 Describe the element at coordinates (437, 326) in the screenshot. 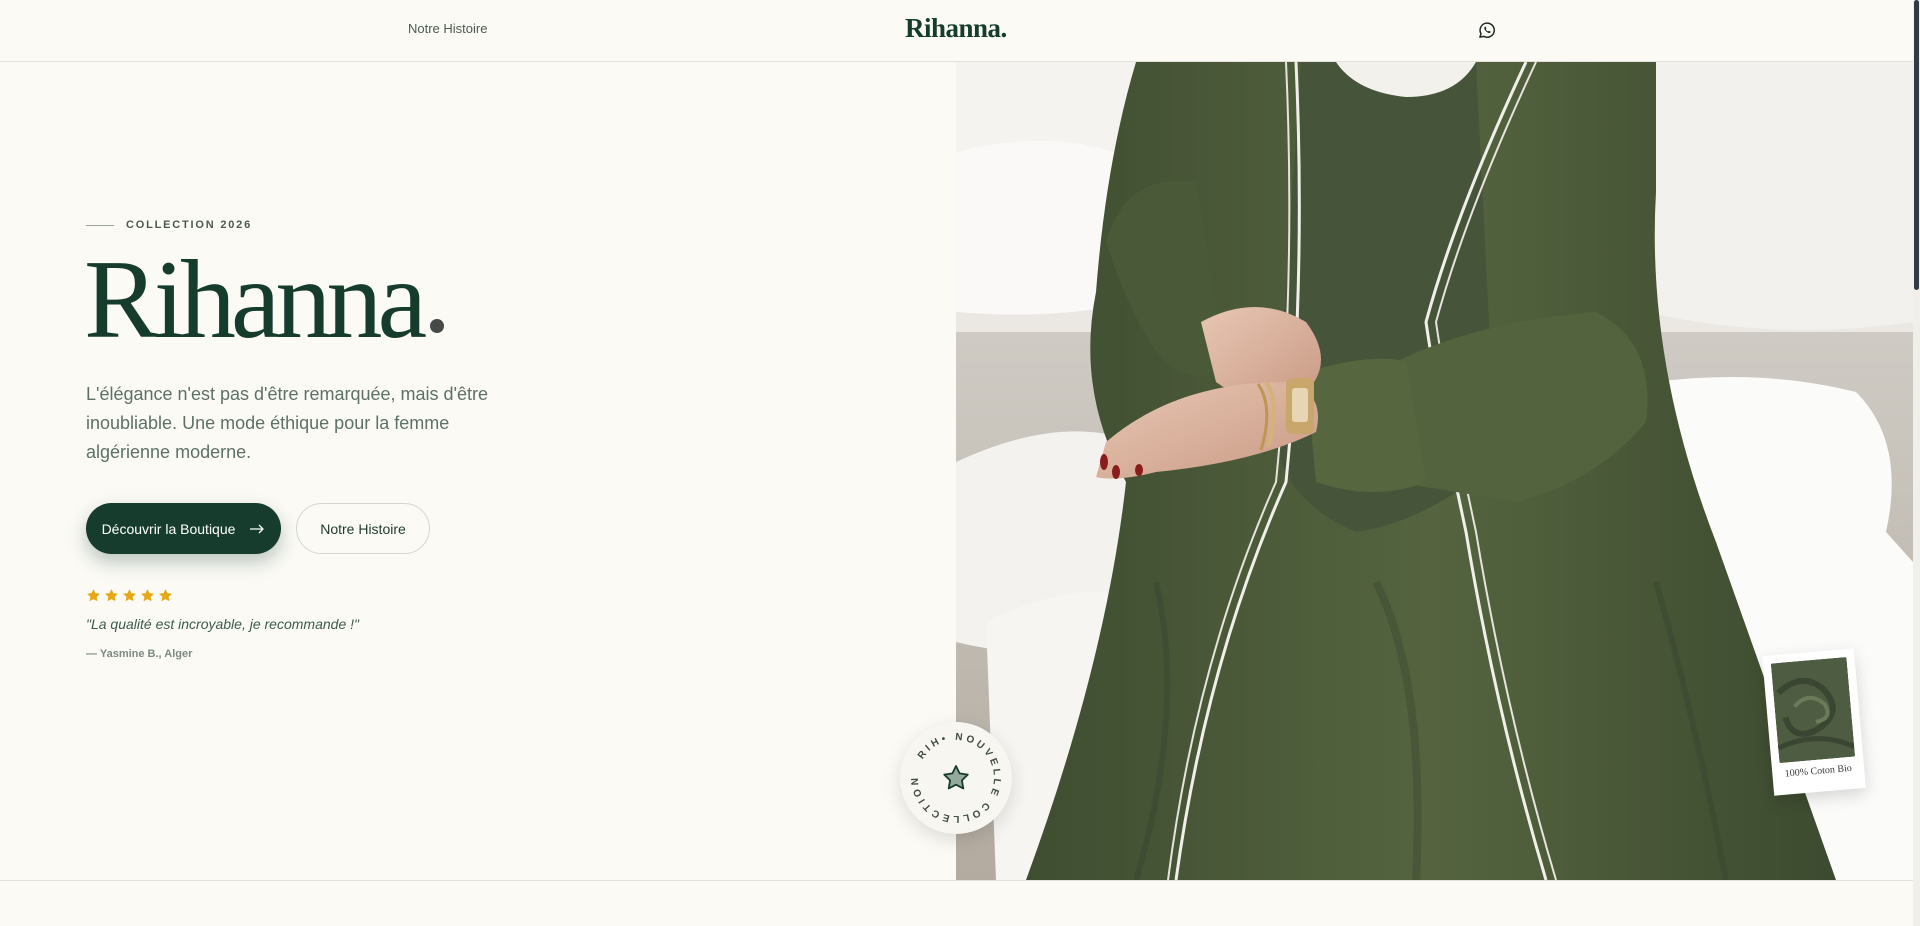

I see `hero-title-dot` at that location.